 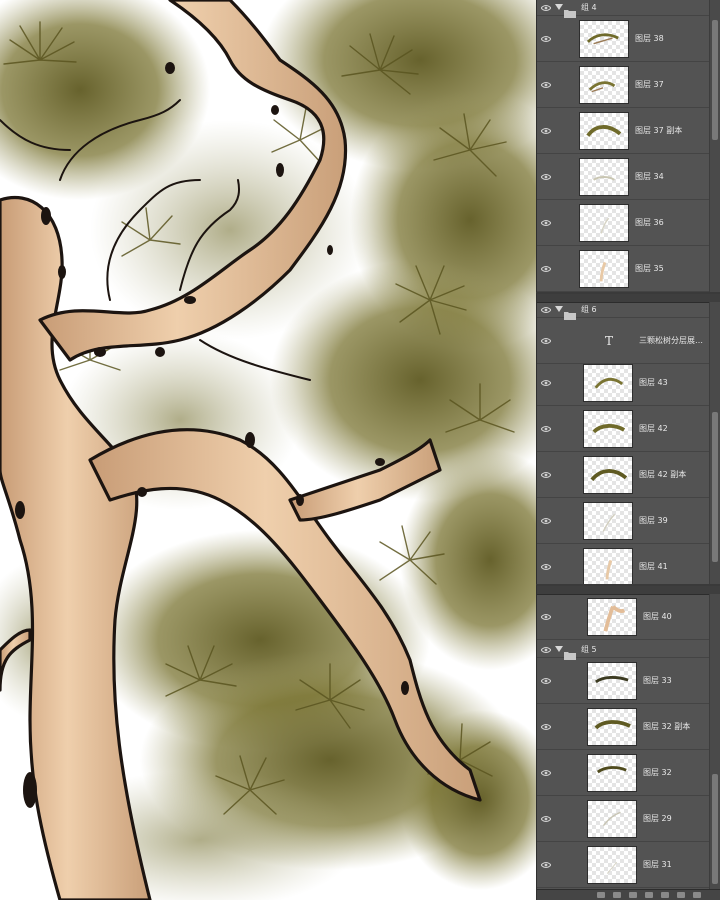 I want to click on layer-label: 图层 41, so click(x=653, y=566).